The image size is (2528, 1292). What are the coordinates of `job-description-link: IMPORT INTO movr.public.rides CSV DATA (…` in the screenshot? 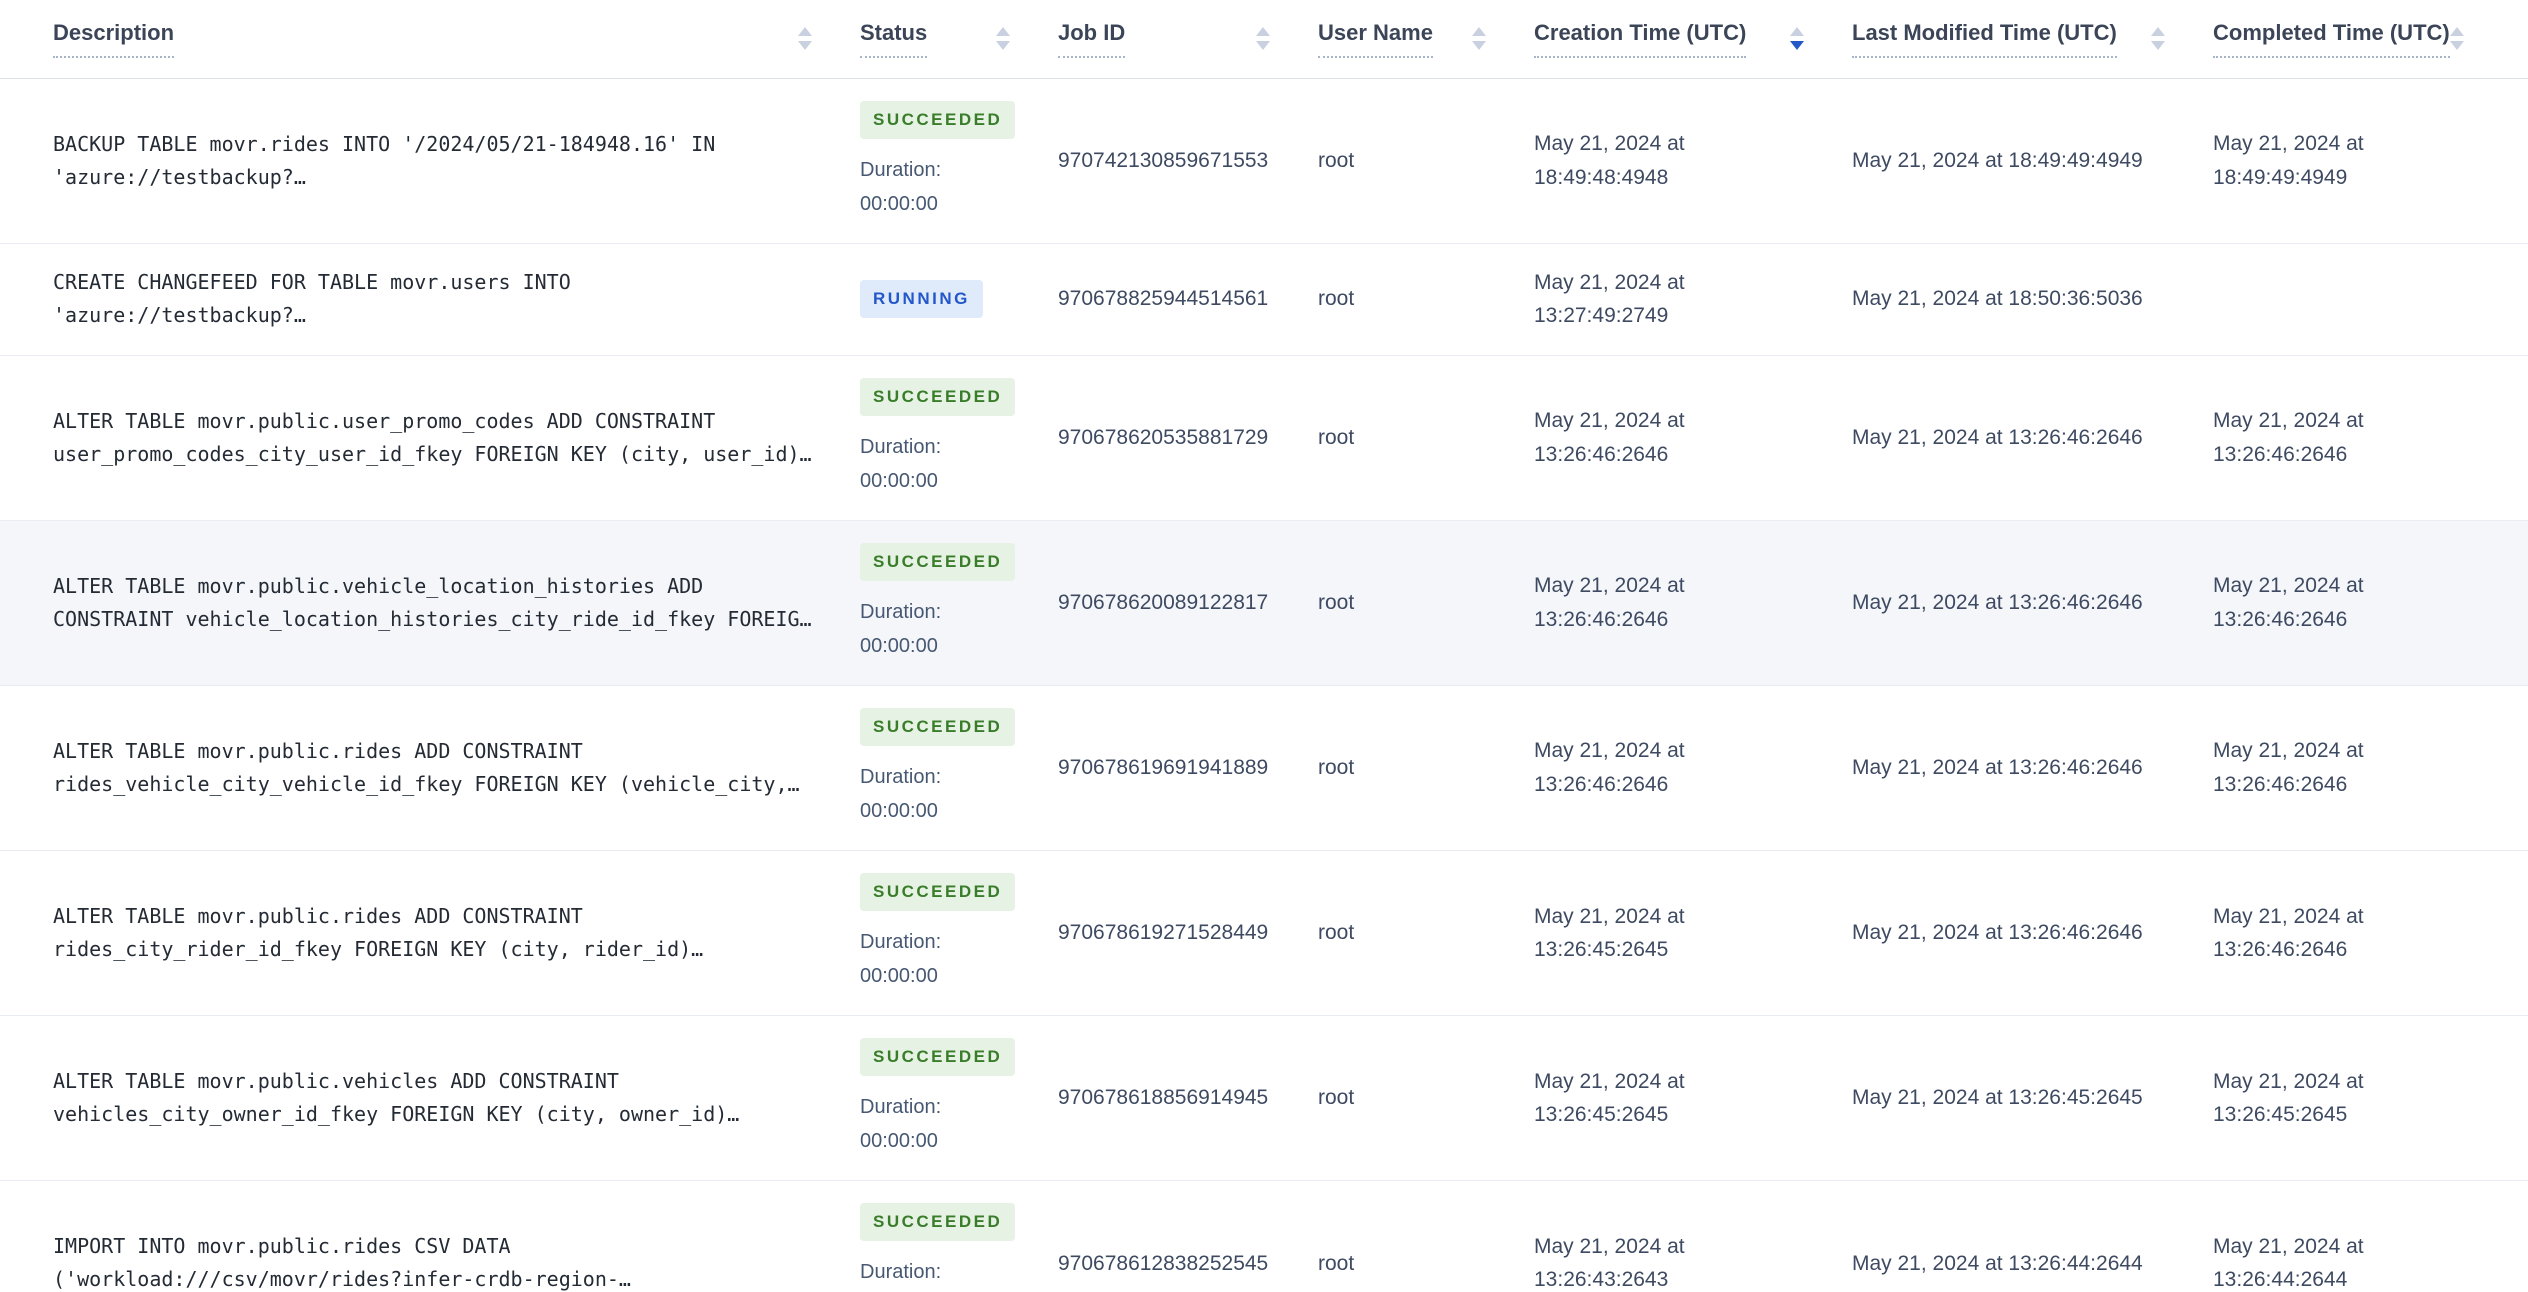 It's located at (342, 1262).